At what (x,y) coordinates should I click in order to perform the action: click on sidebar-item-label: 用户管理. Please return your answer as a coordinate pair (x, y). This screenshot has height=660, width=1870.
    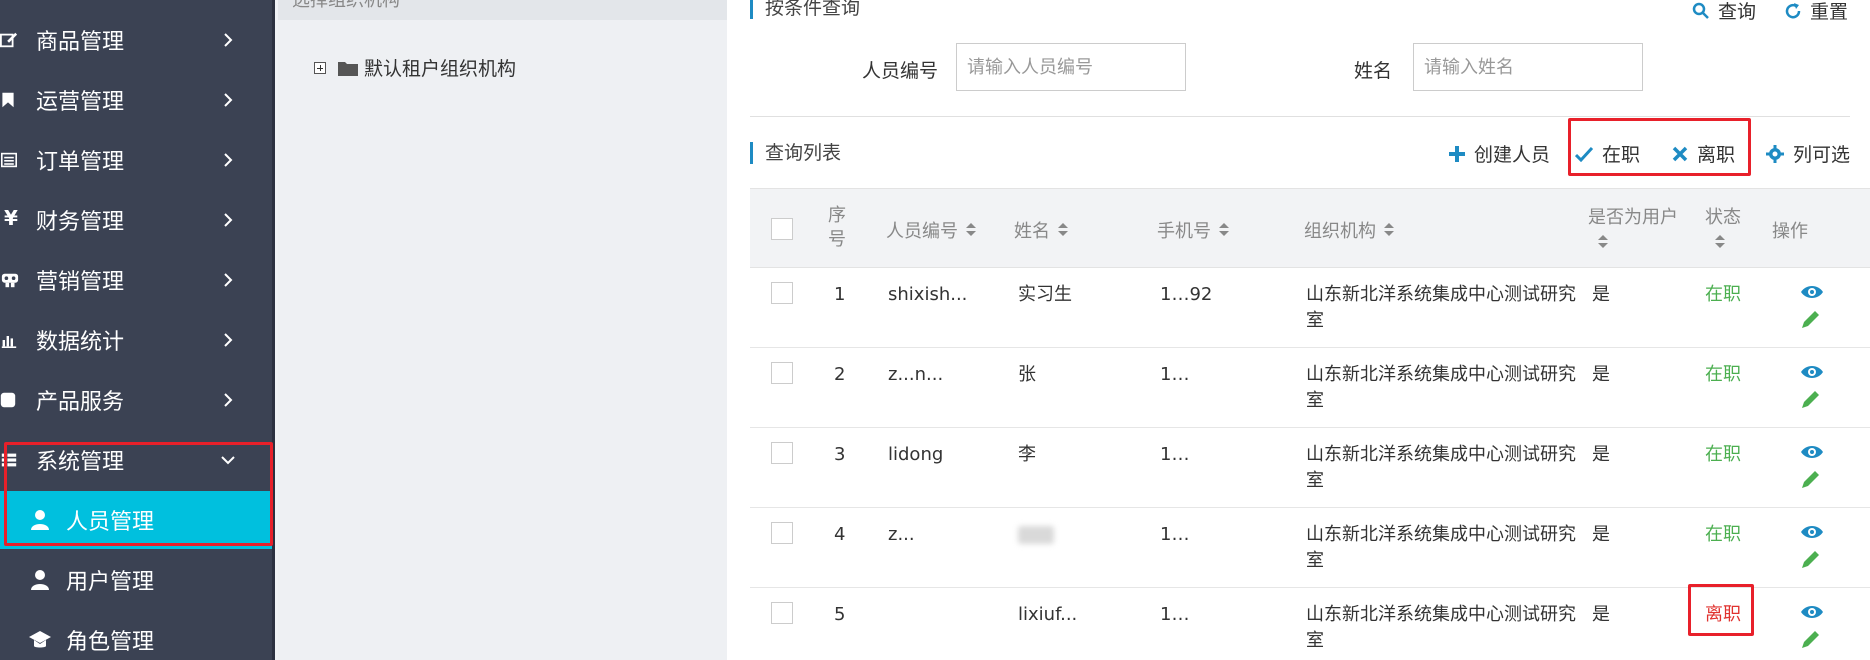
    Looking at the image, I should click on (110, 582).